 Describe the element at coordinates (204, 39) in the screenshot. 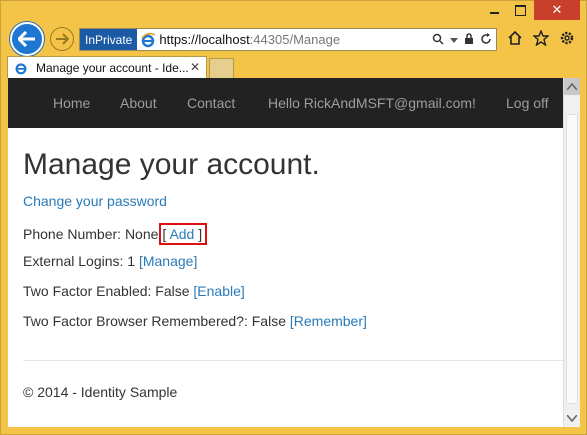

I see `url-prefix: https://localhost` at that location.